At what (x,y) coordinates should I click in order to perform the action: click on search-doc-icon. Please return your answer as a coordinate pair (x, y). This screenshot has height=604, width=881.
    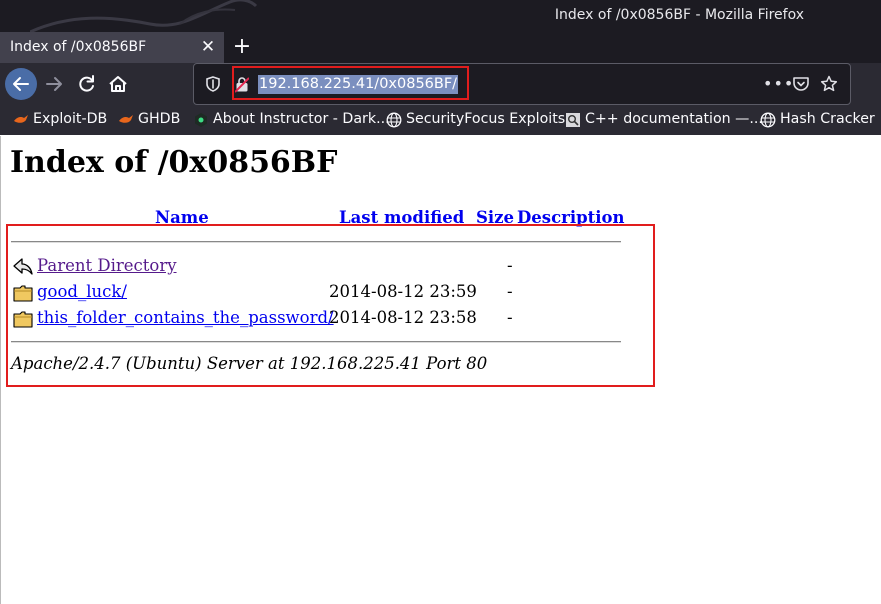
    Looking at the image, I should click on (573, 120).